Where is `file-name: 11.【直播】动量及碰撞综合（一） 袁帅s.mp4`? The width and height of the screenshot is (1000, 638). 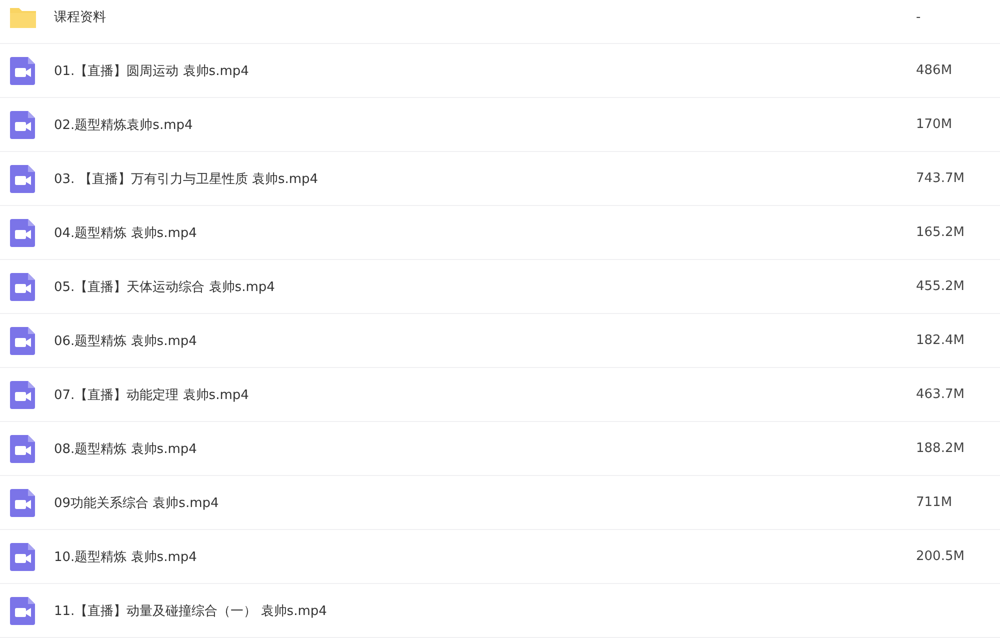
file-name: 11.【直播】动量及碰撞综合（一） 袁帅s.mp4 is located at coordinates (485, 611).